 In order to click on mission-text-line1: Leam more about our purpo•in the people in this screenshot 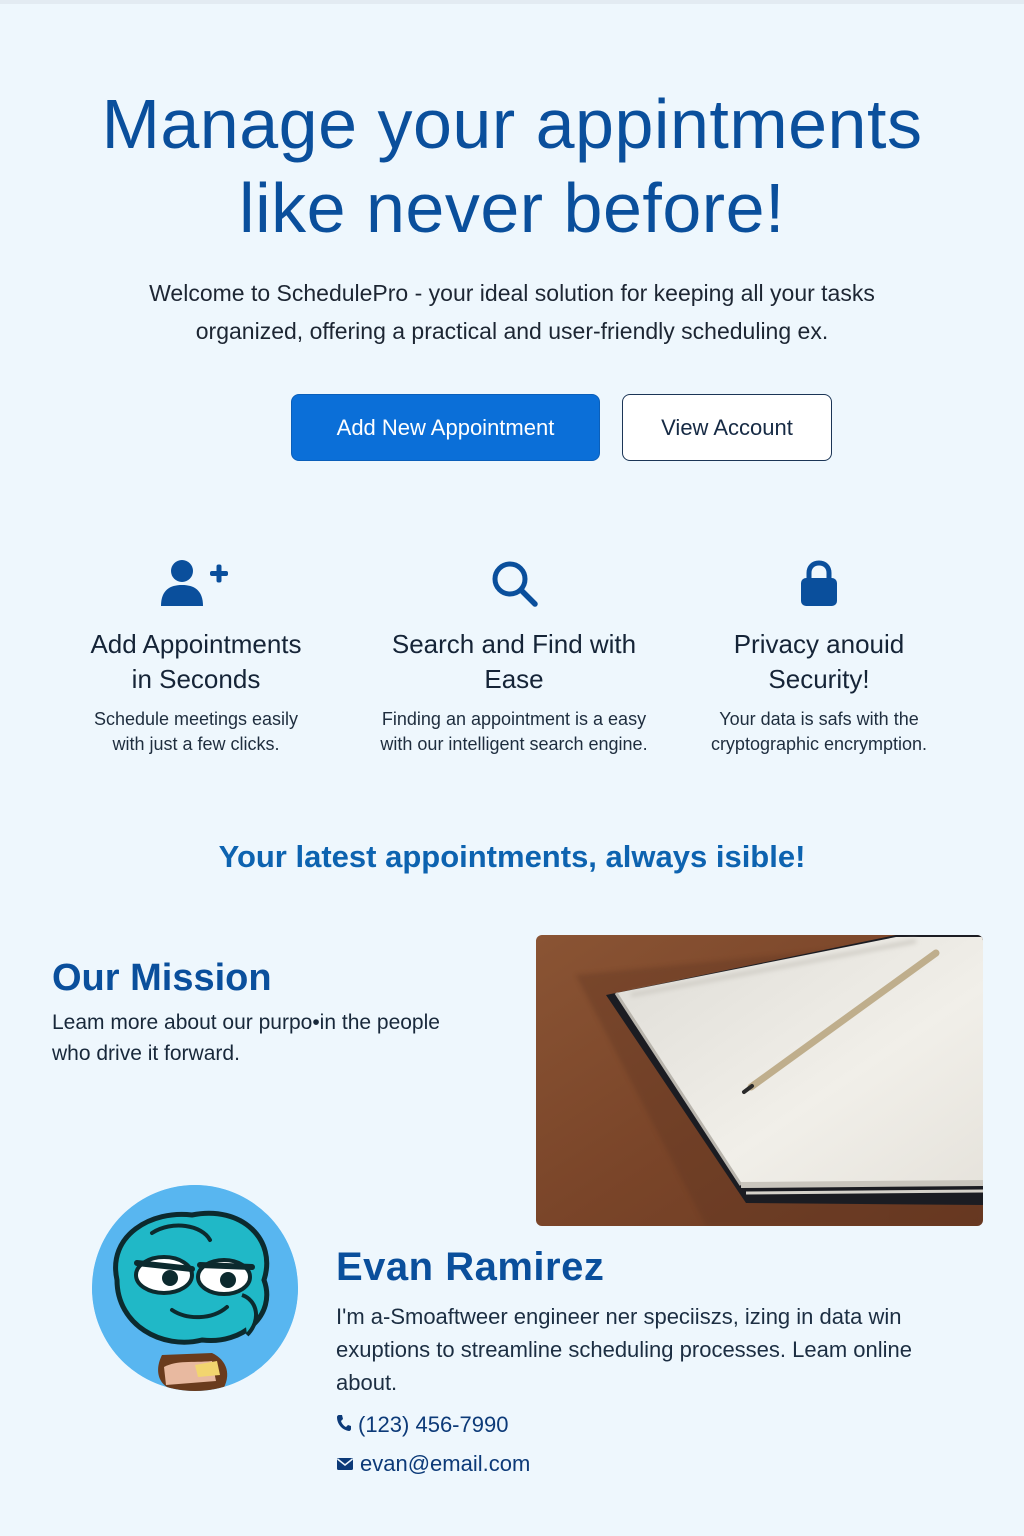, I will do `click(246, 1022)`.